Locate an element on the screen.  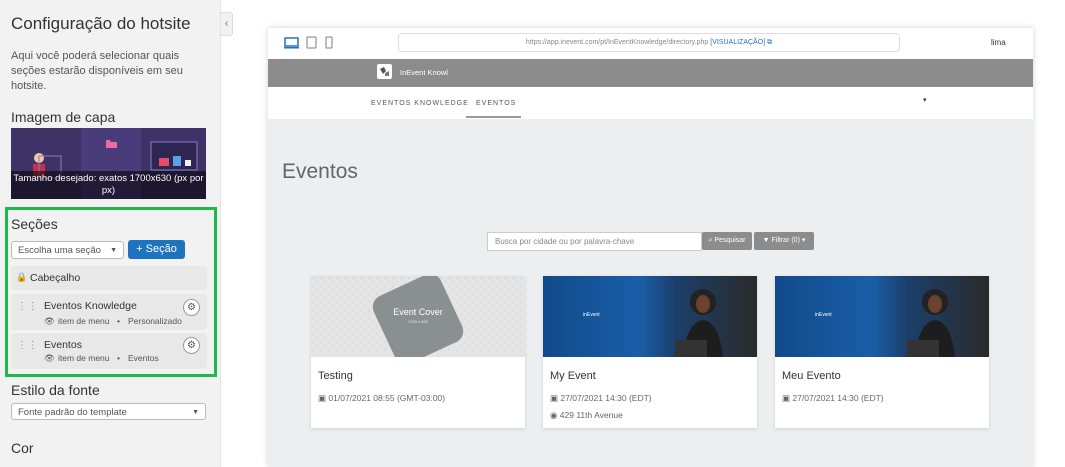
nav-dropdown-icon: ▾ is located at coordinates (925, 100).